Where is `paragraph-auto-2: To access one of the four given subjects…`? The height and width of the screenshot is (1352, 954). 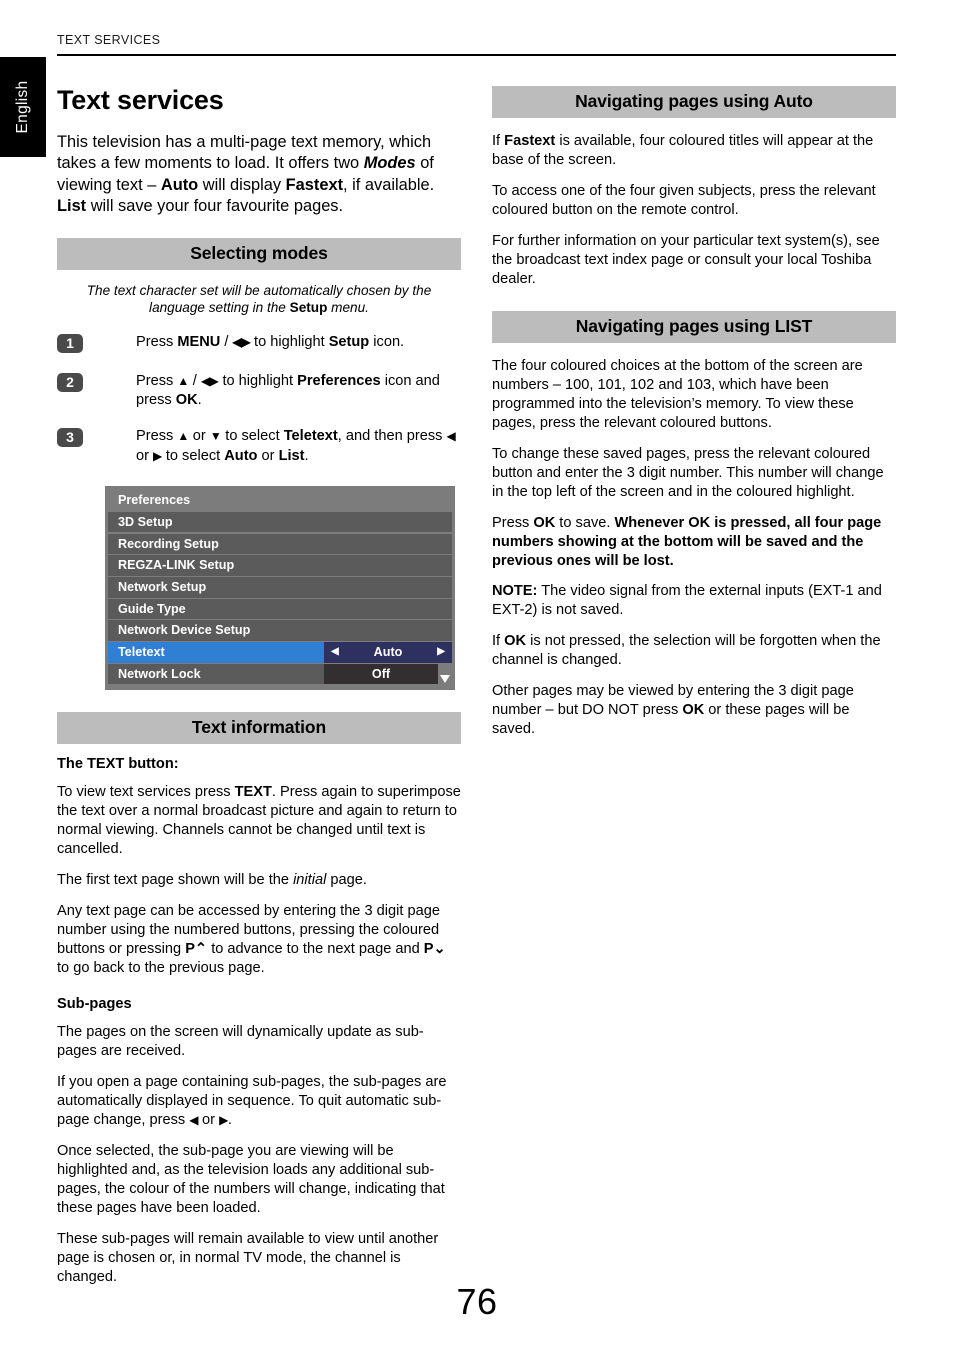
paragraph-auto-2: To access one of the four given subjects… is located at coordinates (684, 200).